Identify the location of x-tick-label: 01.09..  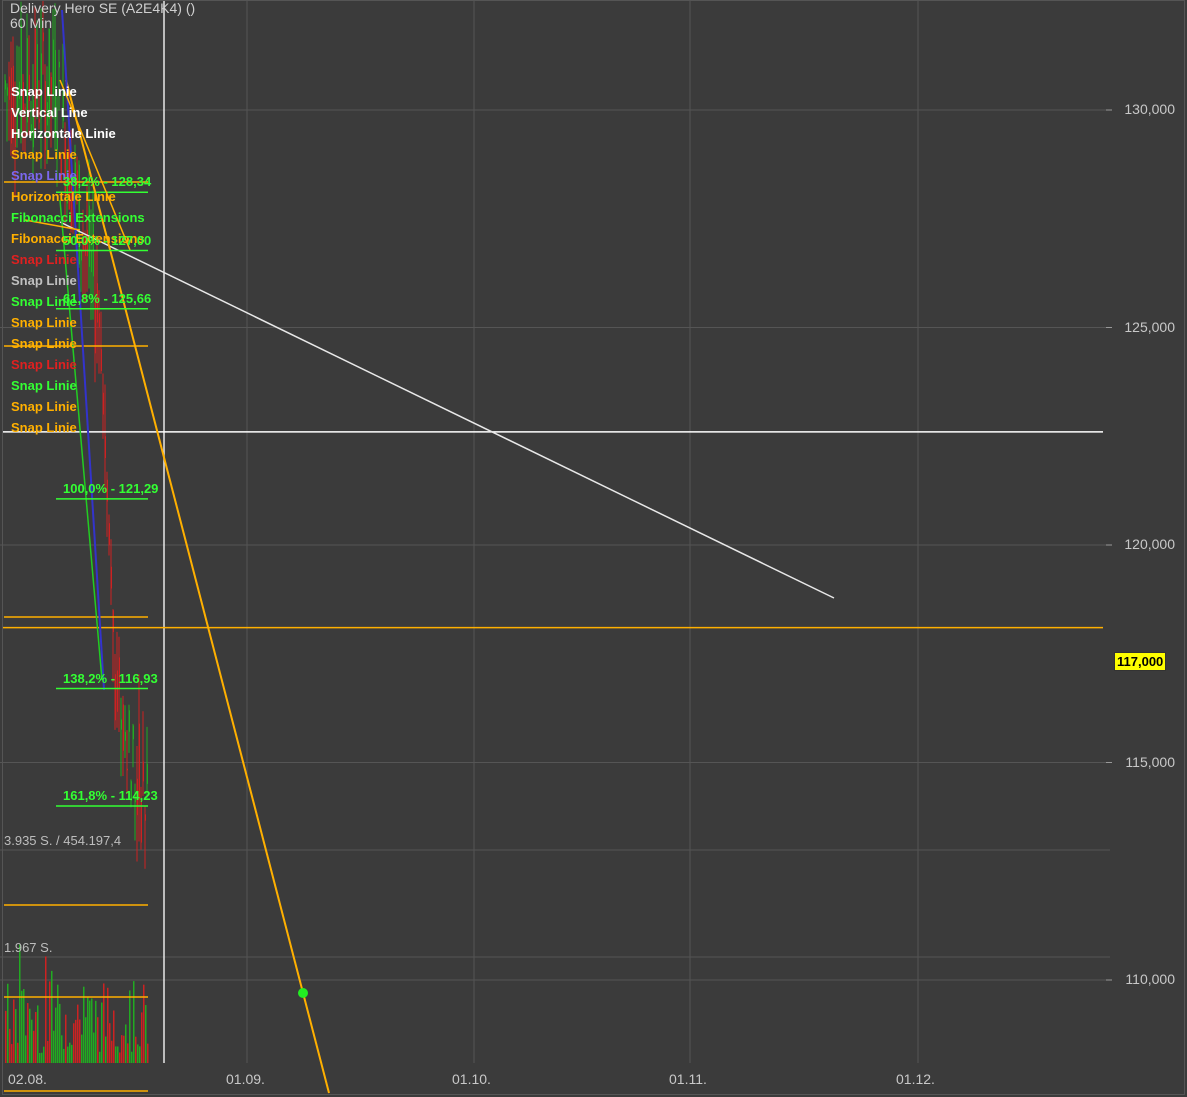
(245, 1079).